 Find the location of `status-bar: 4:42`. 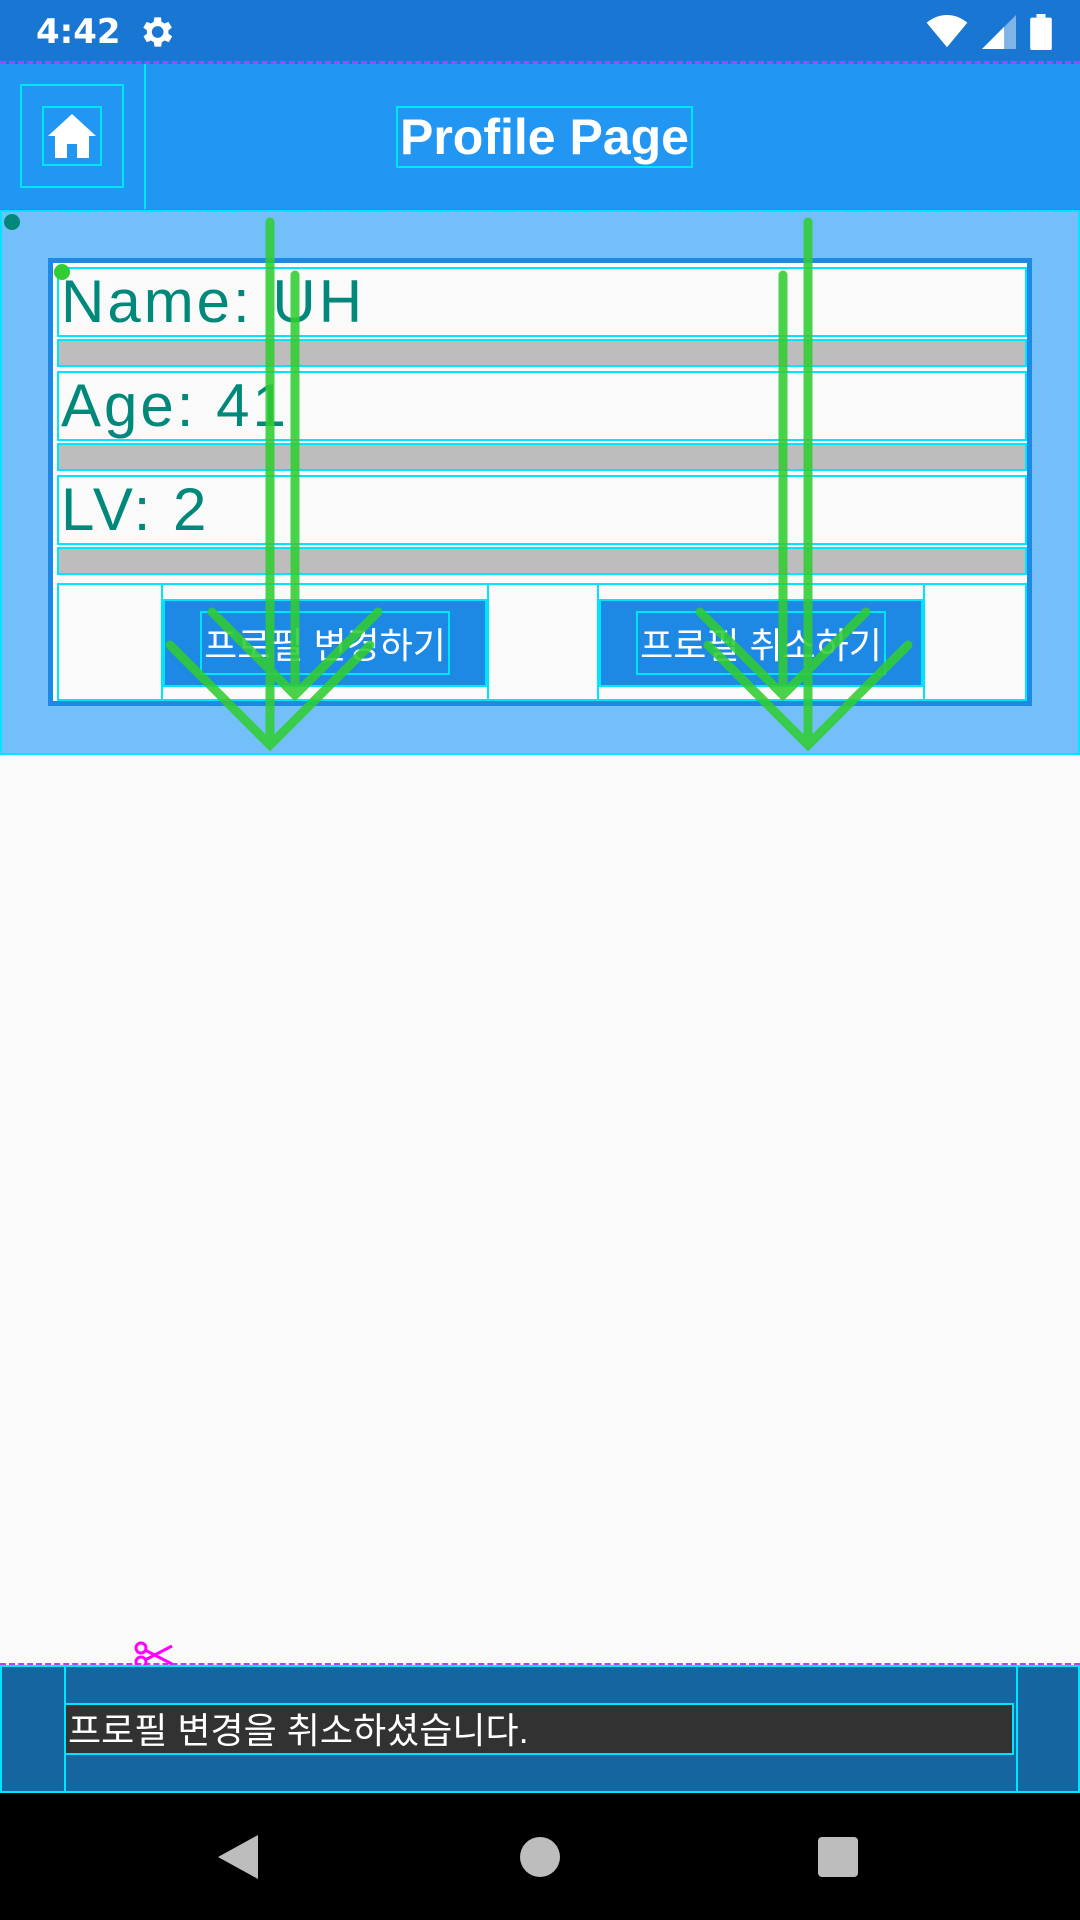

status-bar: 4:42 is located at coordinates (540, 32).